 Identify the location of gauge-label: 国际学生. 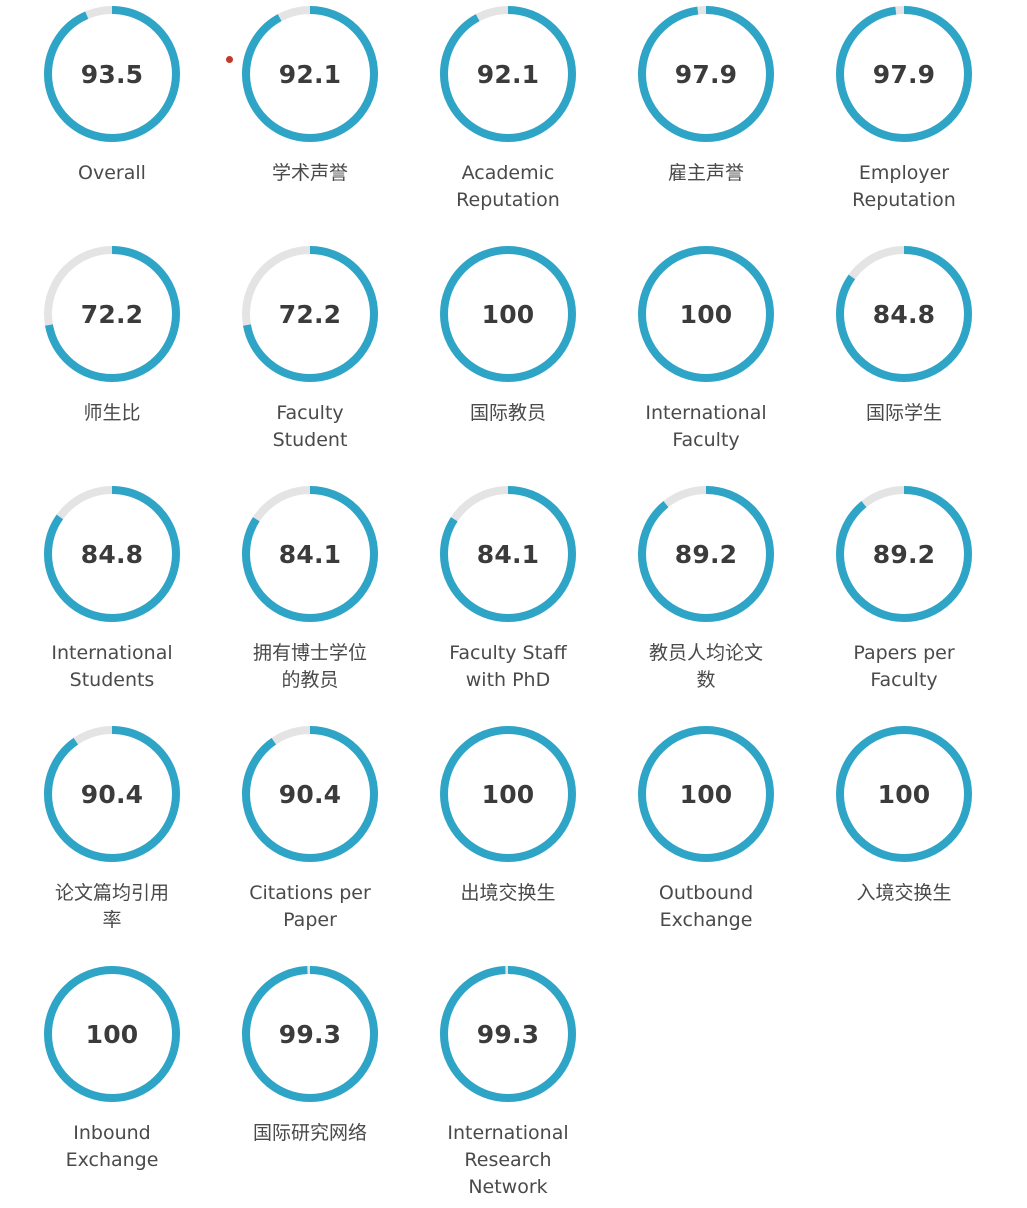
(903, 413).